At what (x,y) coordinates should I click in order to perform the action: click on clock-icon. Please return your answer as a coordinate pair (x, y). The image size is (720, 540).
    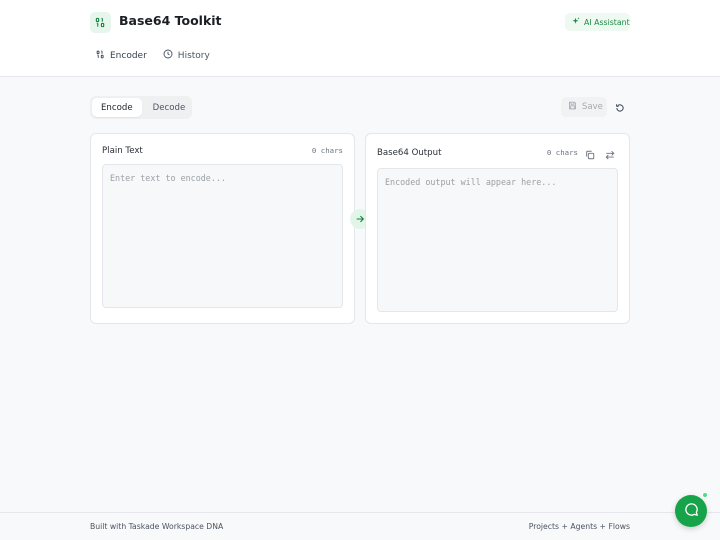
    Looking at the image, I should click on (168, 55).